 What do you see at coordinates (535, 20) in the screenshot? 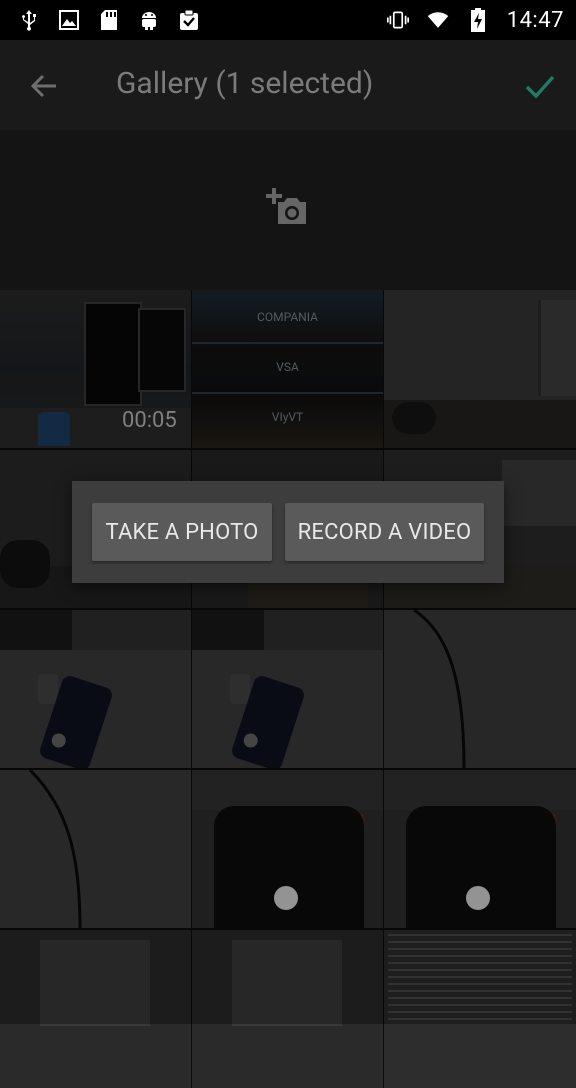
I see `clock: 14:47` at bounding box center [535, 20].